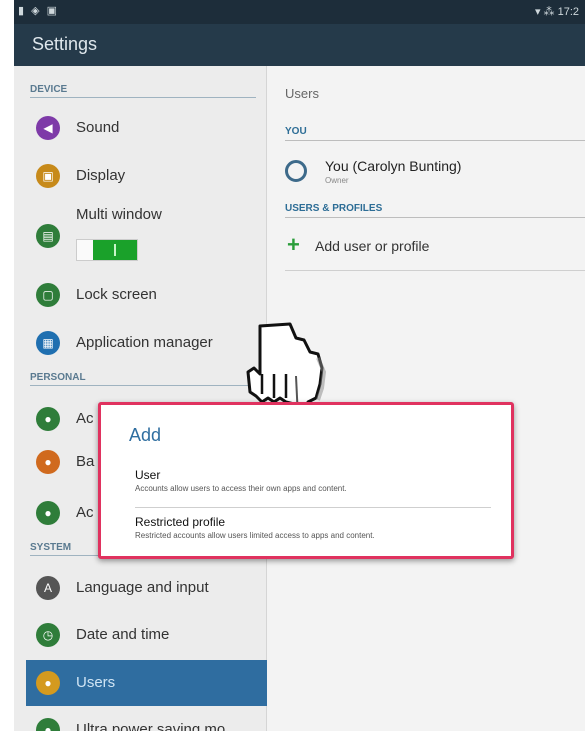 This screenshot has width=585, height=731. I want to click on sidebar-item-label: Sound, so click(98, 127).